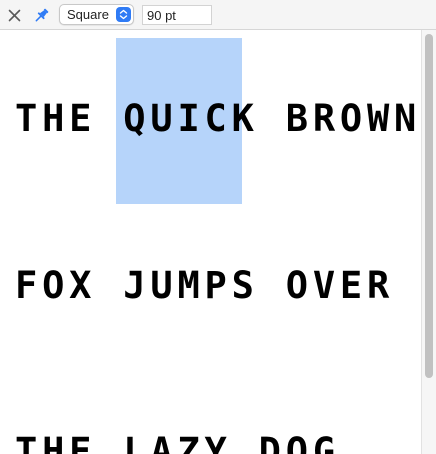 This screenshot has height=454, width=436. What do you see at coordinates (88, 14) in the screenshot?
I see `style-select-value: Square` at bounding box center [88, 14].